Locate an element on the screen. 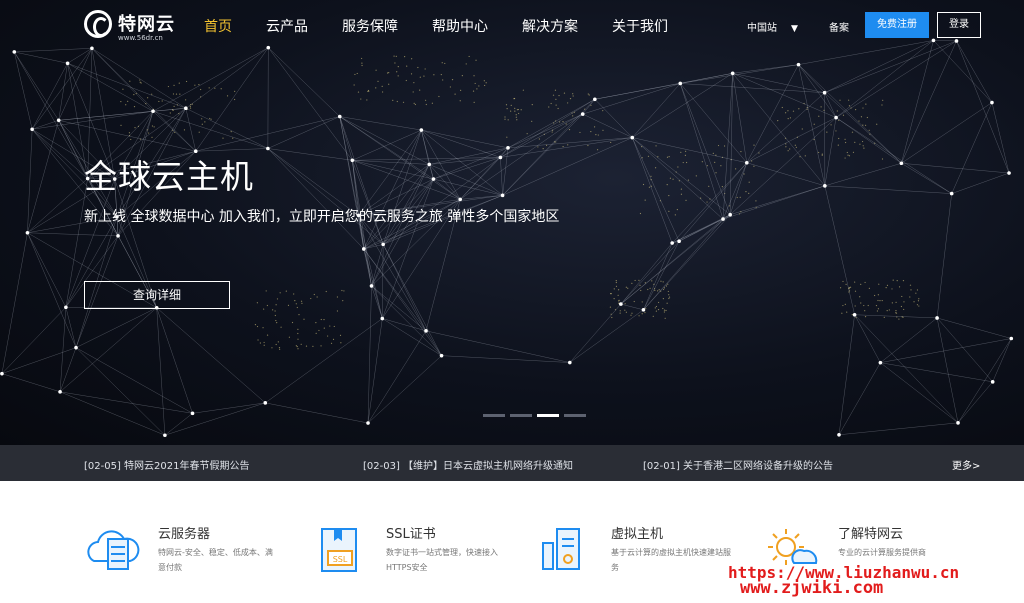  feature-cloud-server: 云服务器 特网云-安全、稳定、低成本、满意付款 is located at coordinates (184, 556).